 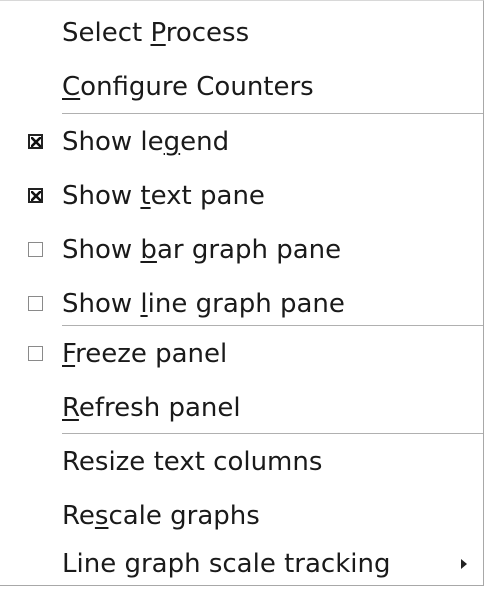 What do you see at coordinates (241, 408) in the screenshot?
I see `menu-item-refresh-panel: Refresh panel` at bounding box center [241, 408].